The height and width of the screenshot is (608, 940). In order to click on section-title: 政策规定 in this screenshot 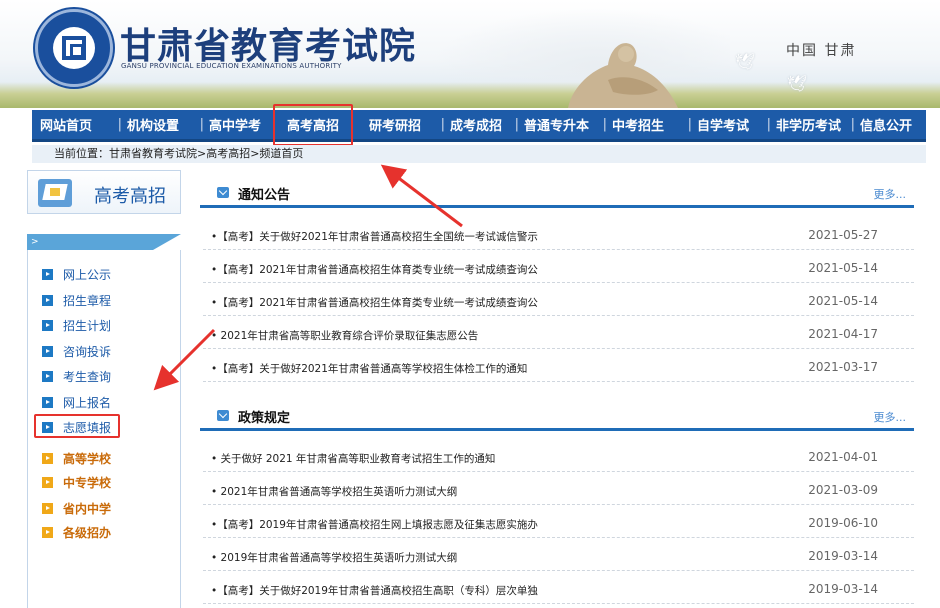, I will do `click(264, 418)`.